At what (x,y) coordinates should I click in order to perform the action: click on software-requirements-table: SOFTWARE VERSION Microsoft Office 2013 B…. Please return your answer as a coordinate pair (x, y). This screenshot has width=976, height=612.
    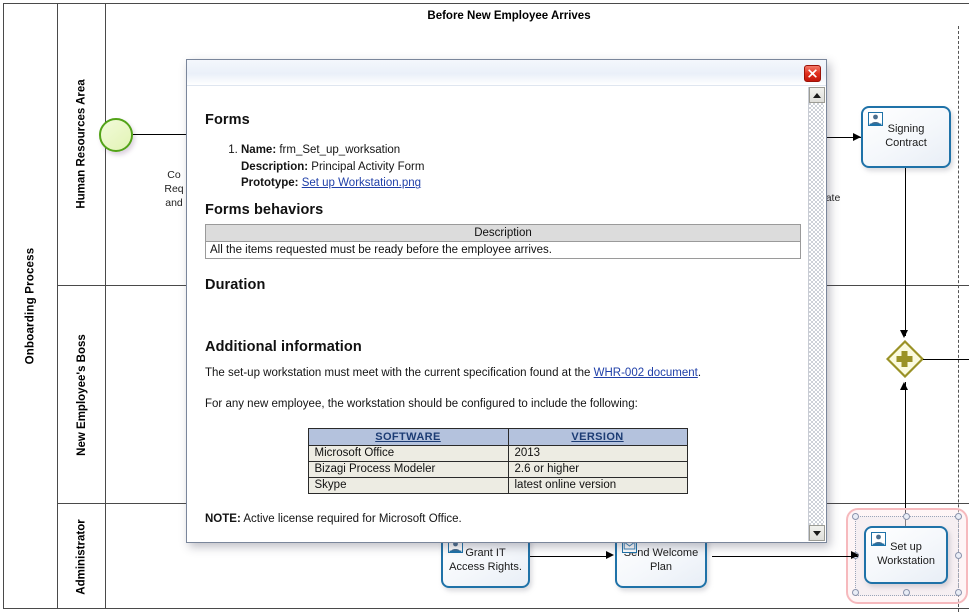
    Looking at the image, I should click on (497, 460).